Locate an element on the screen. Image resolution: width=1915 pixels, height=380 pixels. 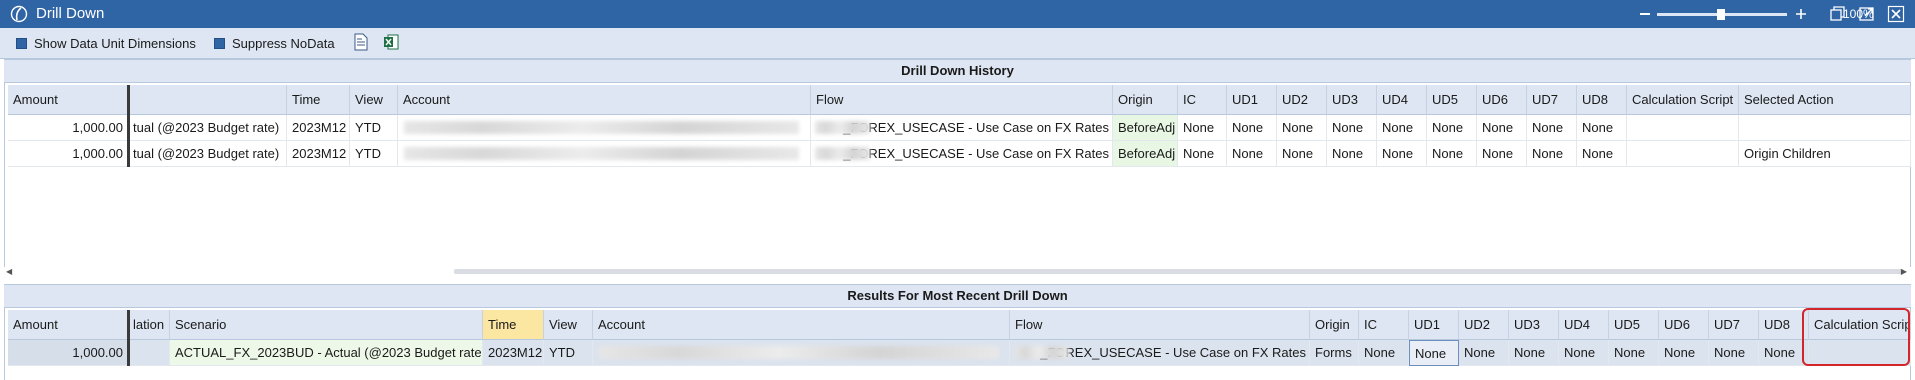
col-ud8: UD8 is located at coordinates (1602, 100).